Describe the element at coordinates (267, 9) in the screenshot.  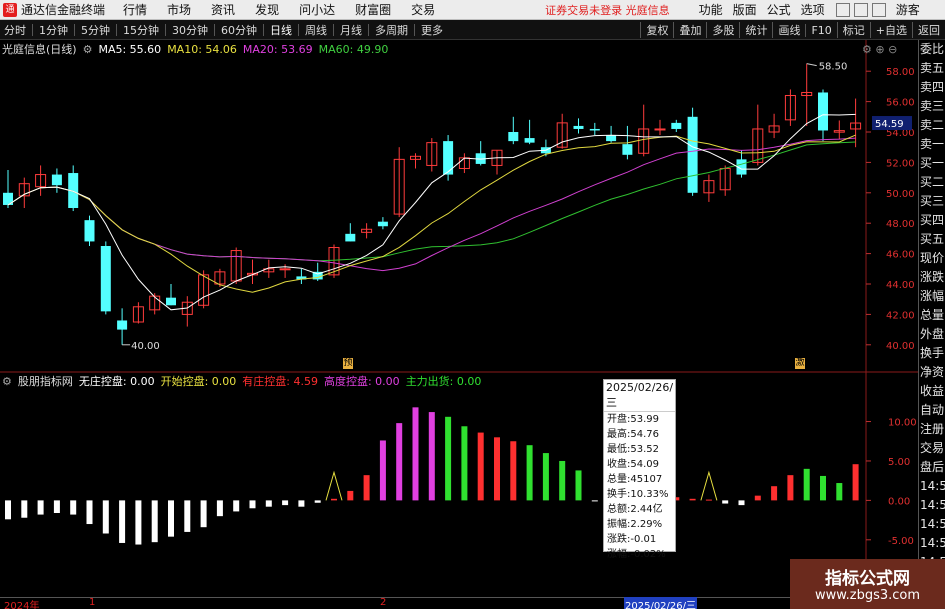
I see `menu-faxian: 发现` at that location.